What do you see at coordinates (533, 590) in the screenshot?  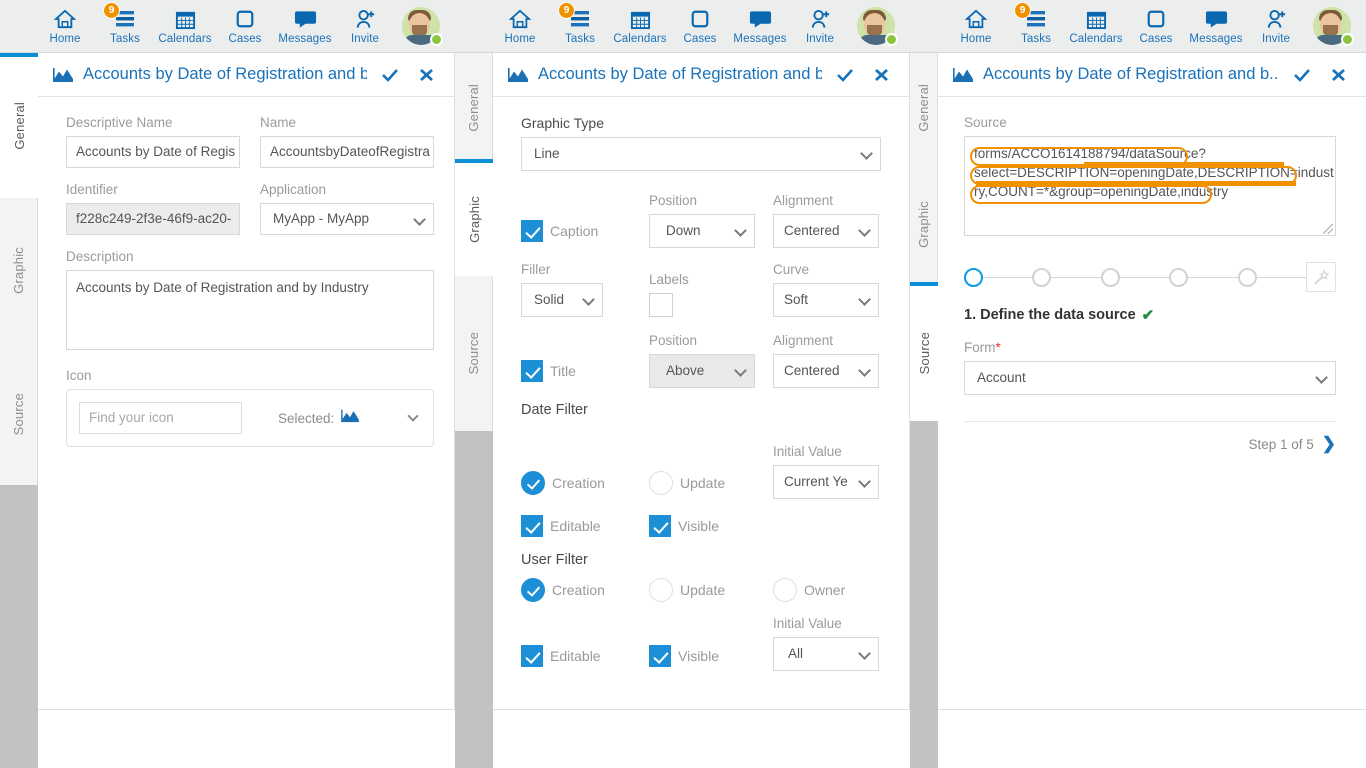 I see `user-creation-radio` at bounding box center [533, 590].